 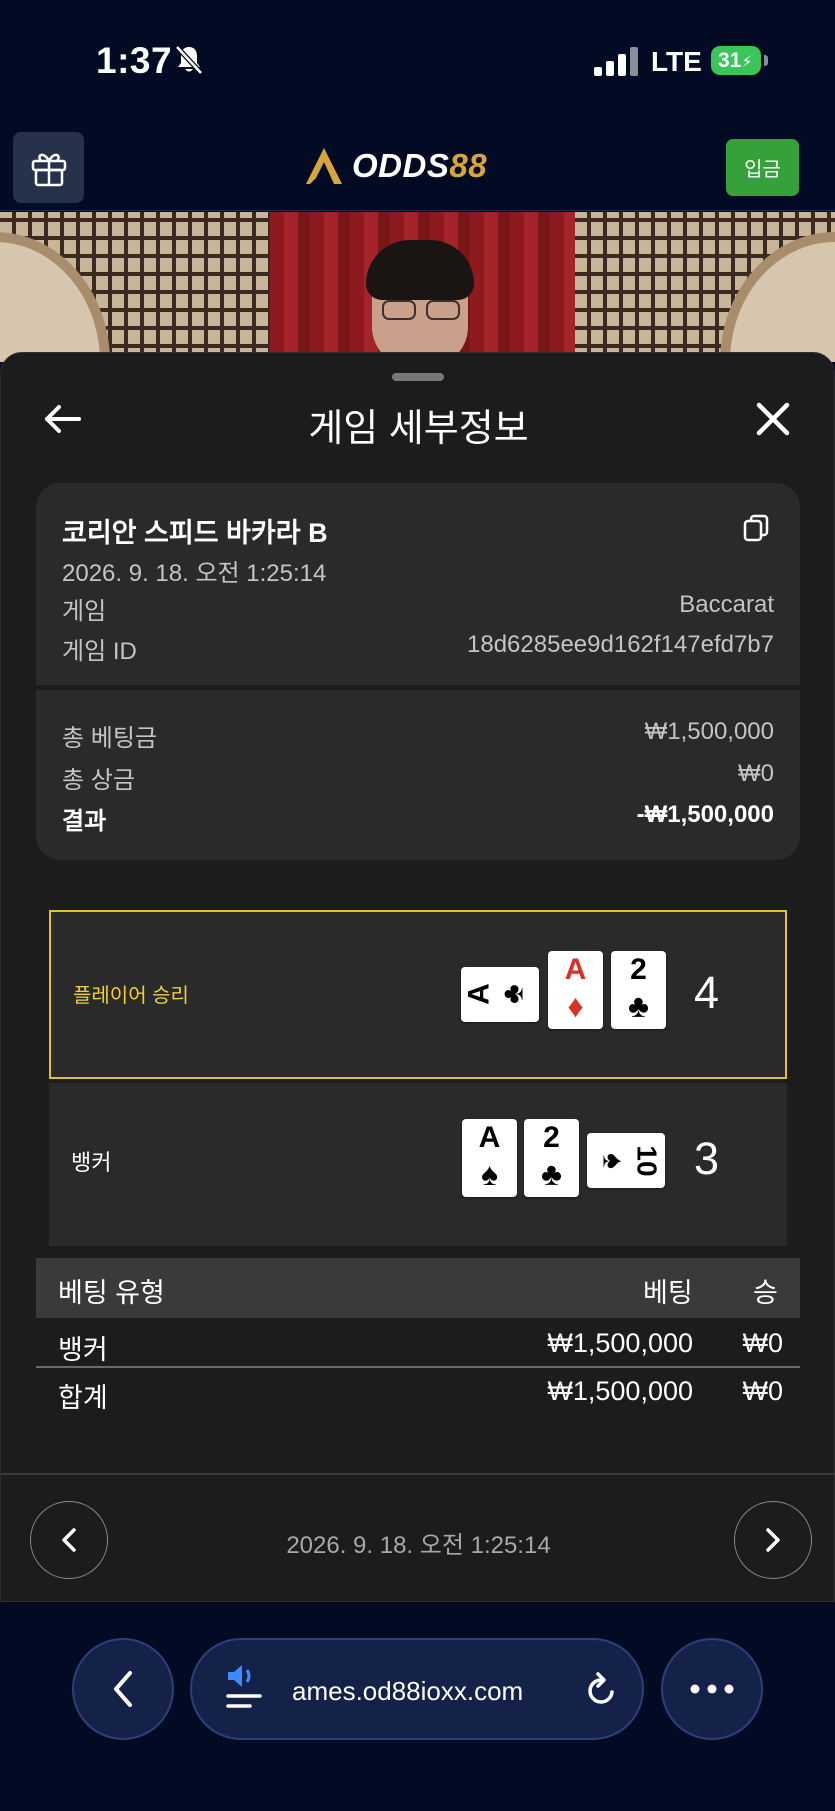 What do you see at coordinates (418, 1474) in the screenshot?
I see `footer-divider` at bounding box center [418, 1474].